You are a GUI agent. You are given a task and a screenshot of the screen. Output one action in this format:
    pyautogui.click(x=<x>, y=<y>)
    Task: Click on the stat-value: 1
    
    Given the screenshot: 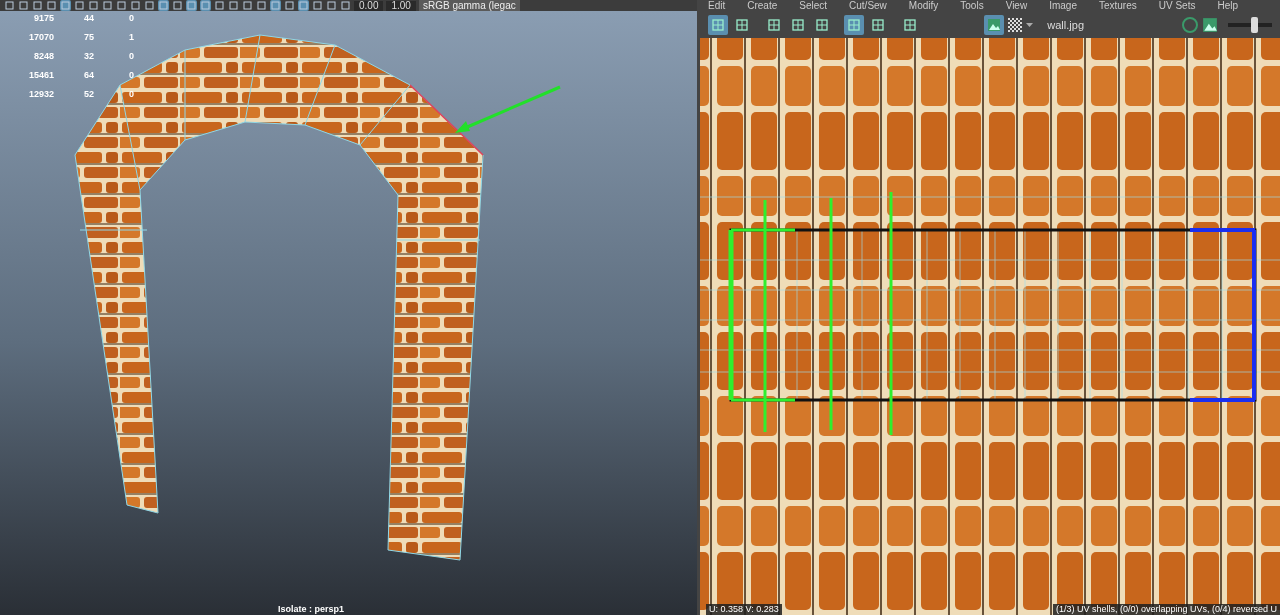 What is the action you would take?
    pyautogui.click(x=131, y=37)
    